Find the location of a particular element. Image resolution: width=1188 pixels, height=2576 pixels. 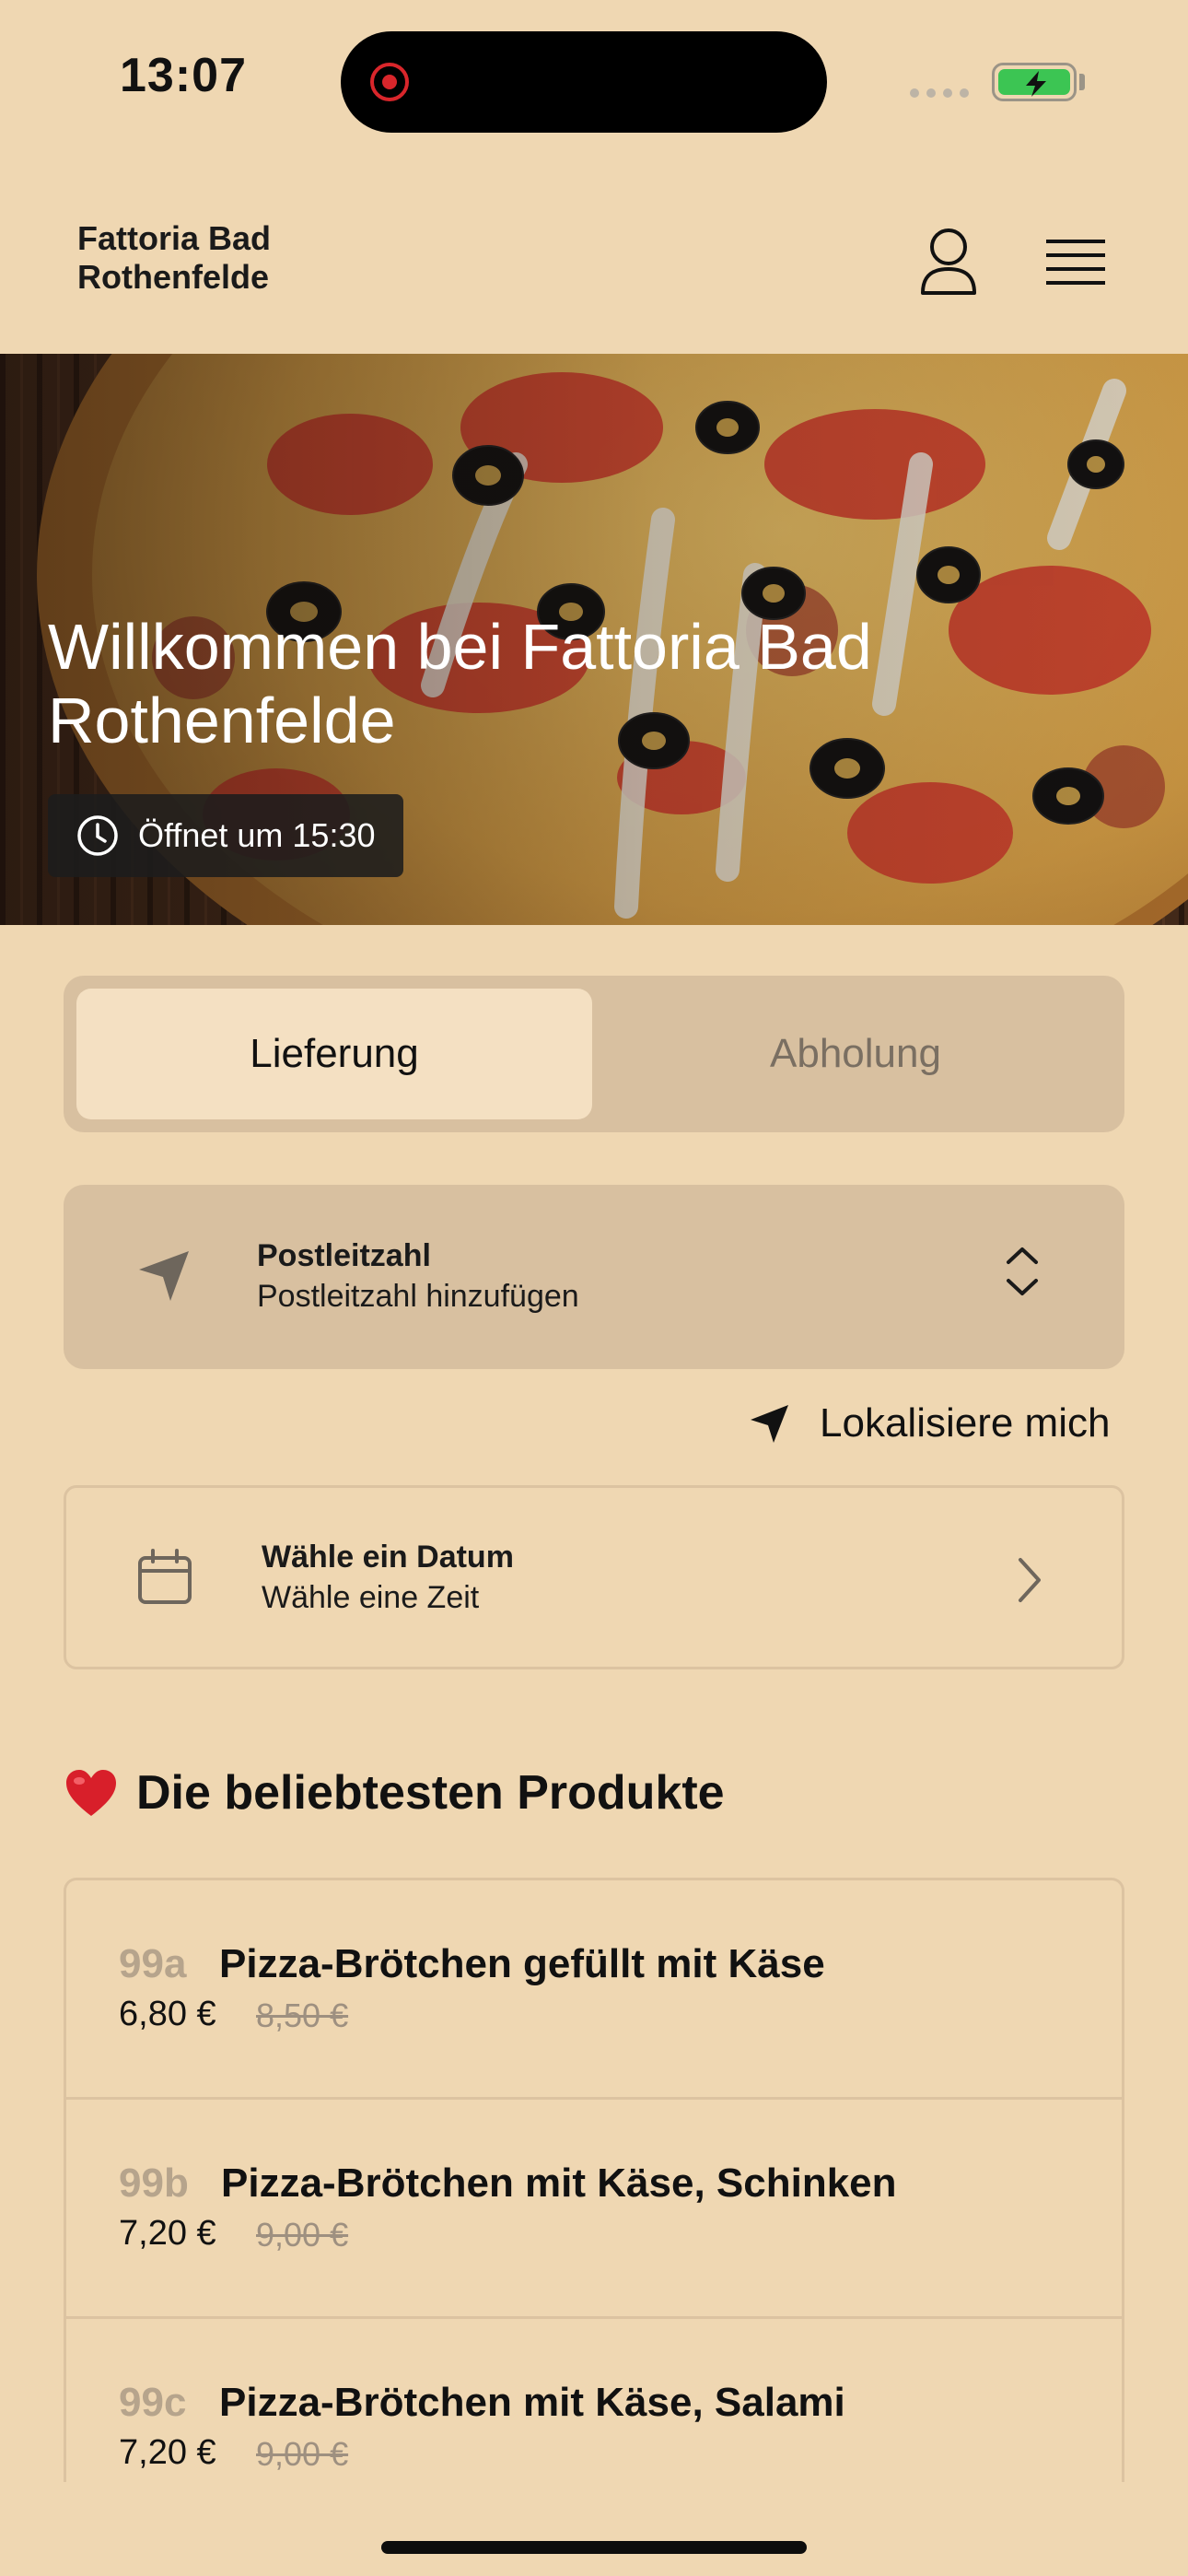

chevron-right-icon is located at coordinates (1030, 1580).